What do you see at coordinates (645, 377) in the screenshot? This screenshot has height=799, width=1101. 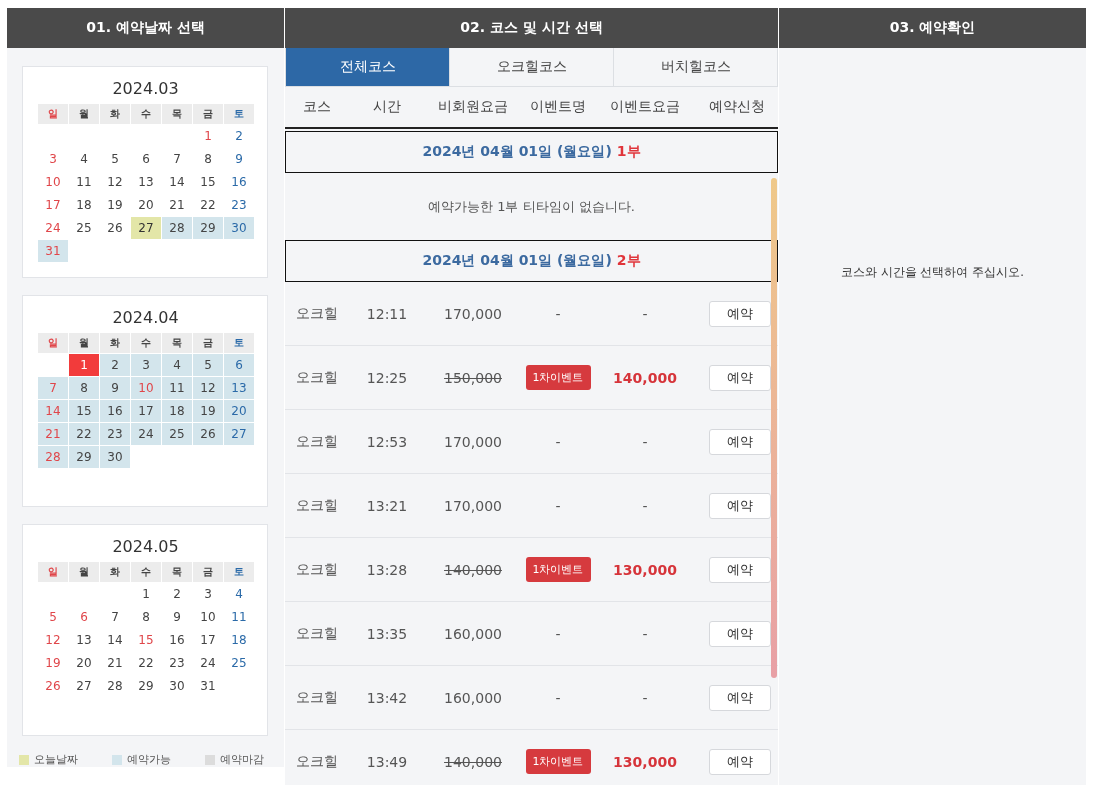 I see `event-price-cell: 140,000` at bounding box center [645, 377].